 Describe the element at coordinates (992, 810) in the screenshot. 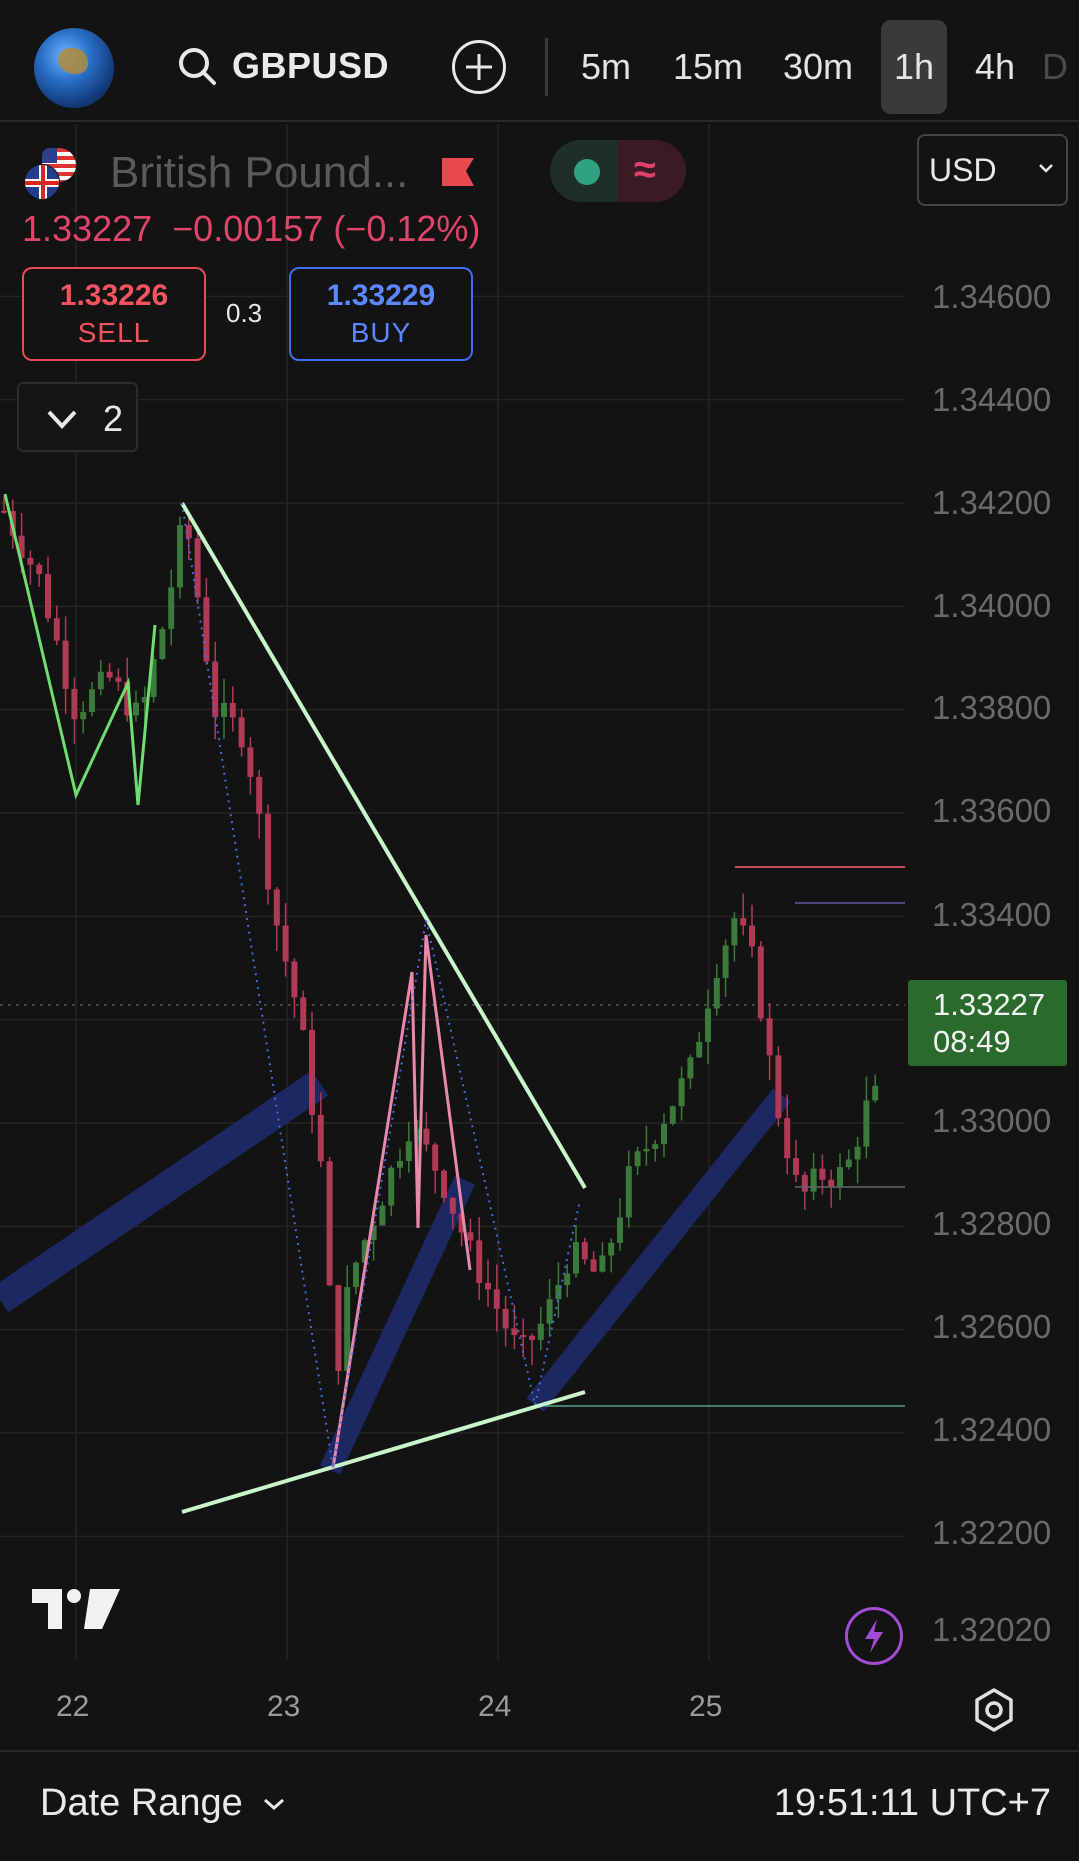

I see `price-tick: 1.33600` at that location.